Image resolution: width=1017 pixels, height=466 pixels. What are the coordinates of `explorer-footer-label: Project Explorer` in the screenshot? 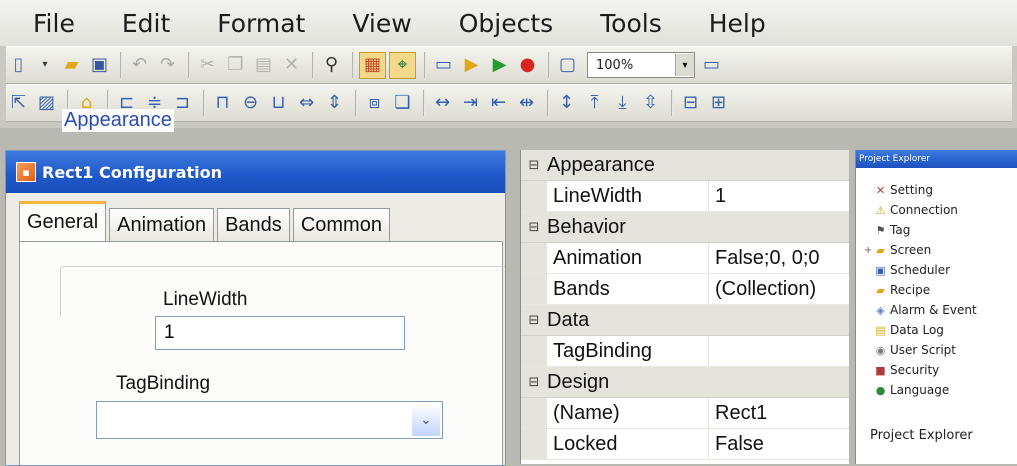 It's located at (921, 435).